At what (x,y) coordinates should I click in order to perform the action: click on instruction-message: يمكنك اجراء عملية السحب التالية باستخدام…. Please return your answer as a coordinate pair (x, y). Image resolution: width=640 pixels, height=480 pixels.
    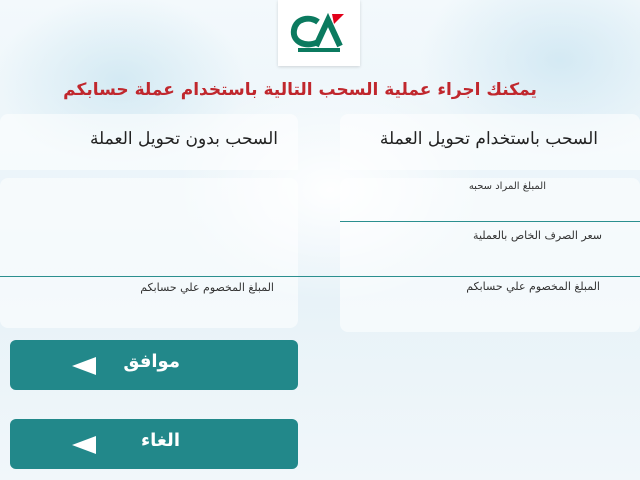
    Looking at the image, I should click on (300, 90).